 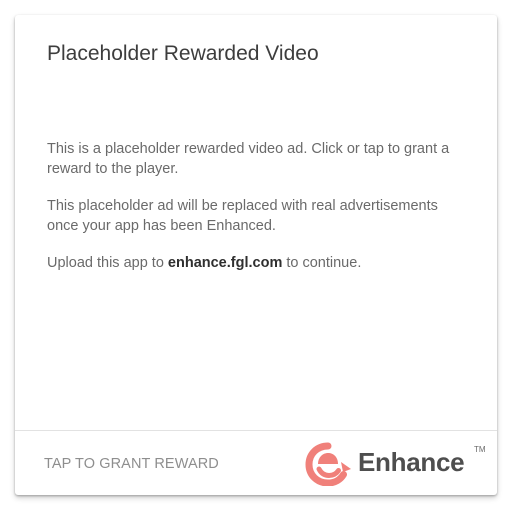 What do you see at coordinates (411, 462) in the screenshot?
I see `enhance-wordmark: Enhance` at bounding box center [411, 462].